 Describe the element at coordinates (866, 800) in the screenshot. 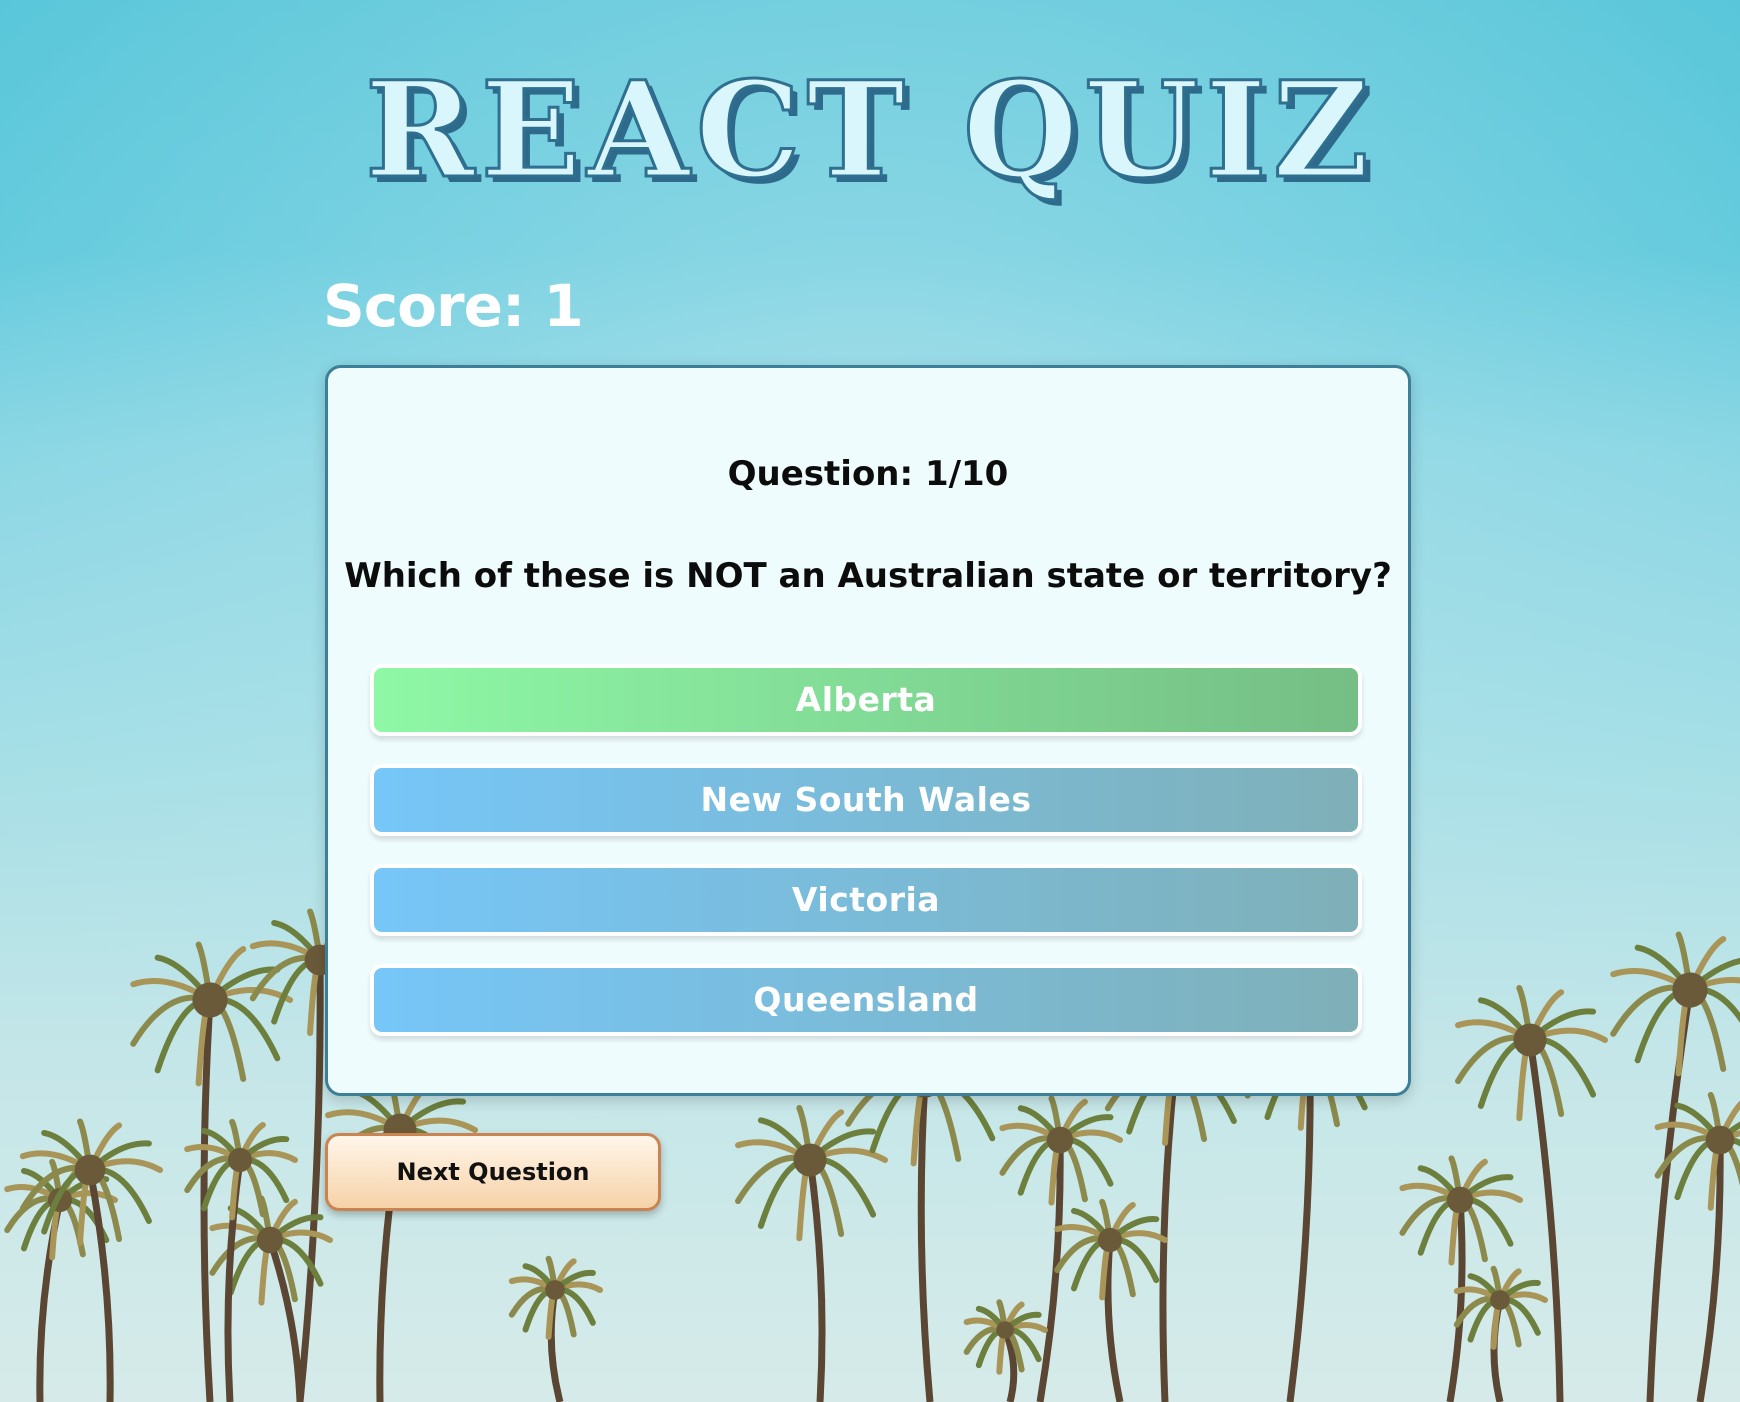

I see `answer-button-new-south-wales: New South Wales` at that location.